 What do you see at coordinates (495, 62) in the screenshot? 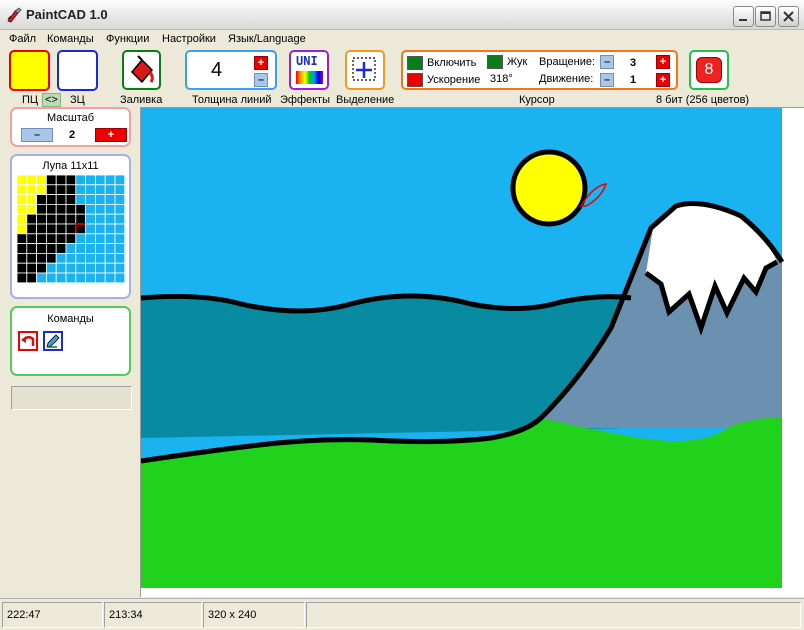
I see `bug-mode-toggle` at bounding box center [495, 62].